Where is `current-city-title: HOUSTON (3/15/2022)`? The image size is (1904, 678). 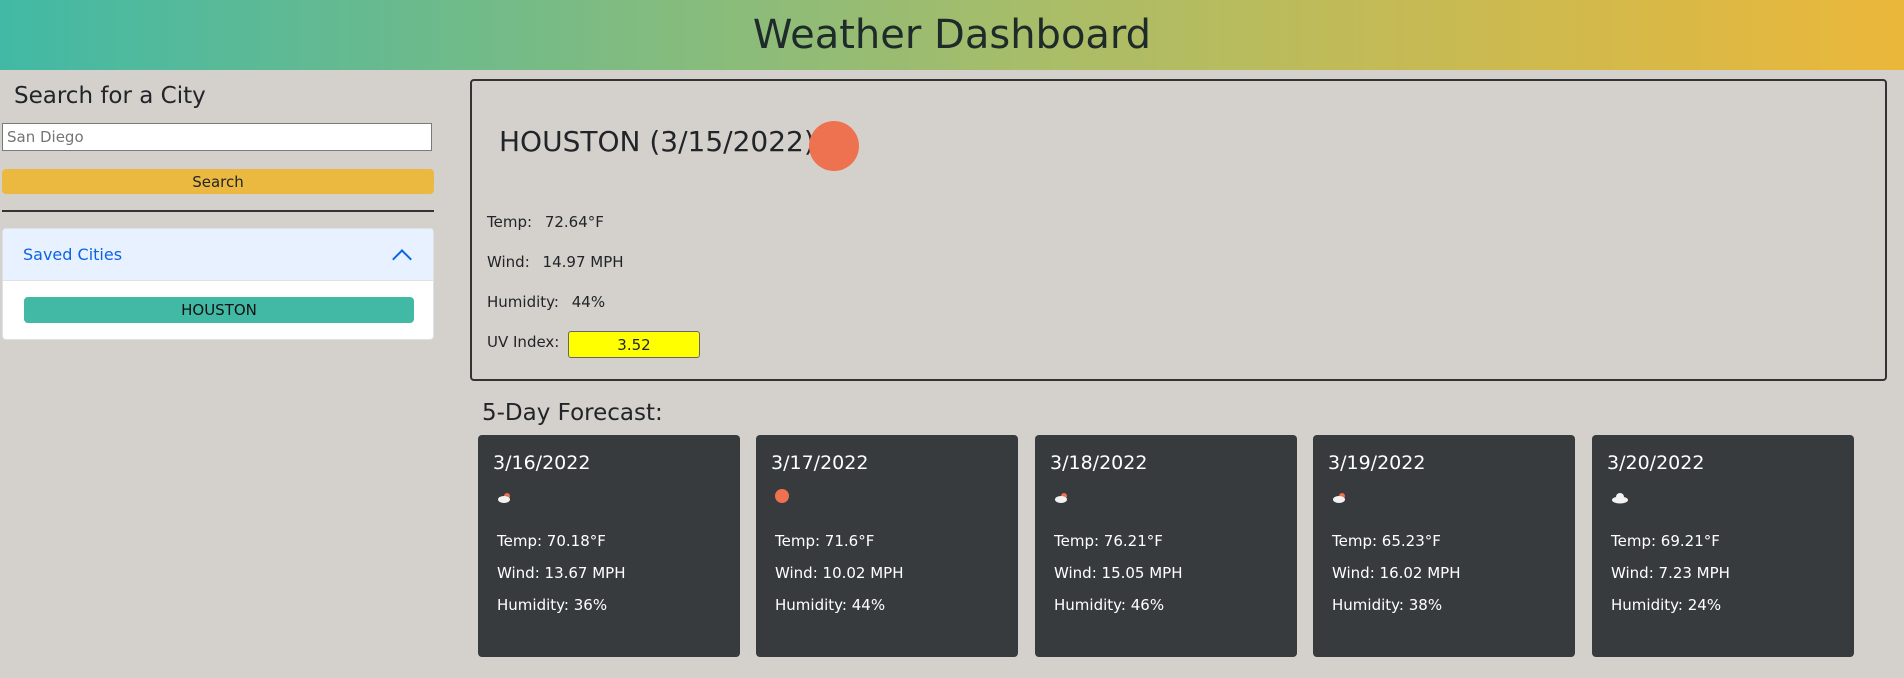
current-city-title: HOUSTON (3/15/2022) is located at coordinates (657, 141).